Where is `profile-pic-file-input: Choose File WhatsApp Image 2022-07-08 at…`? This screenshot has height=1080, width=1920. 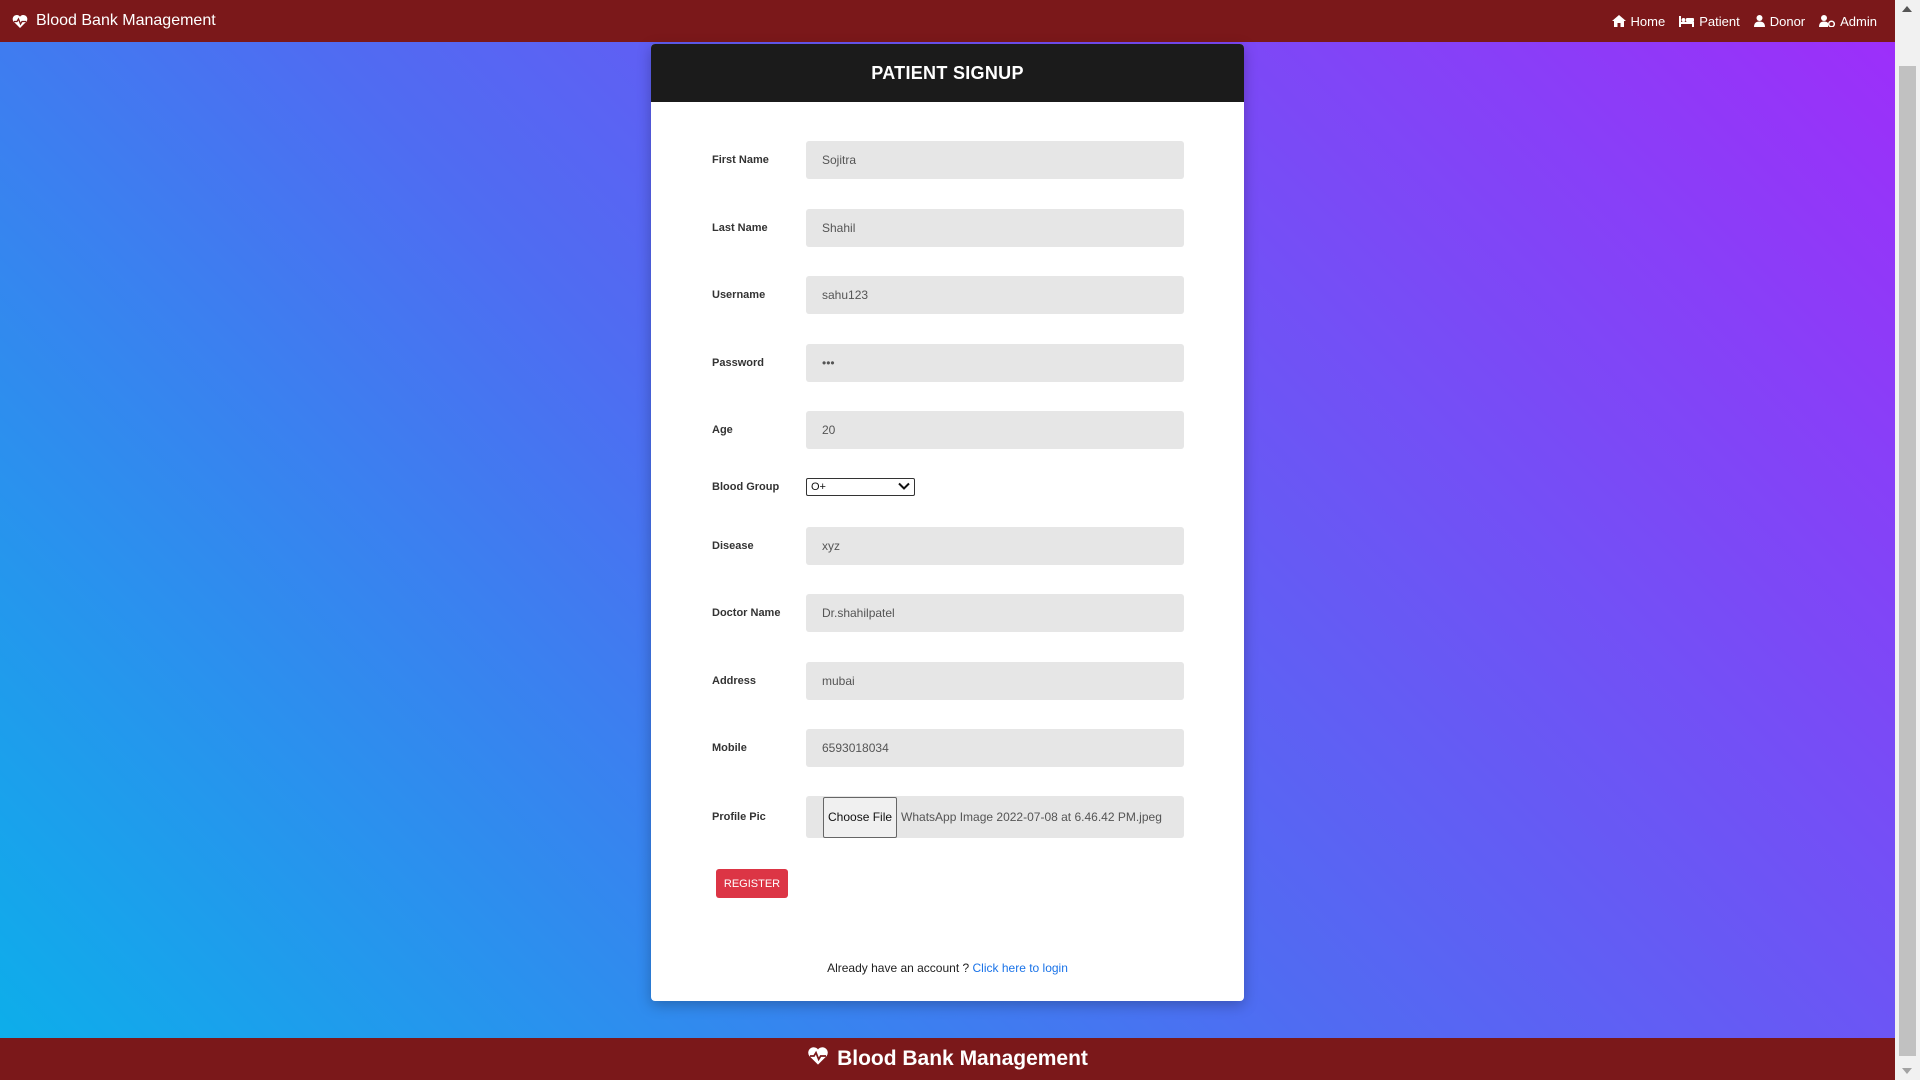 profile-pic-file-input: Choose File WhatsApp Image 2022-07-08 at… is located at coordinates (995, 817).